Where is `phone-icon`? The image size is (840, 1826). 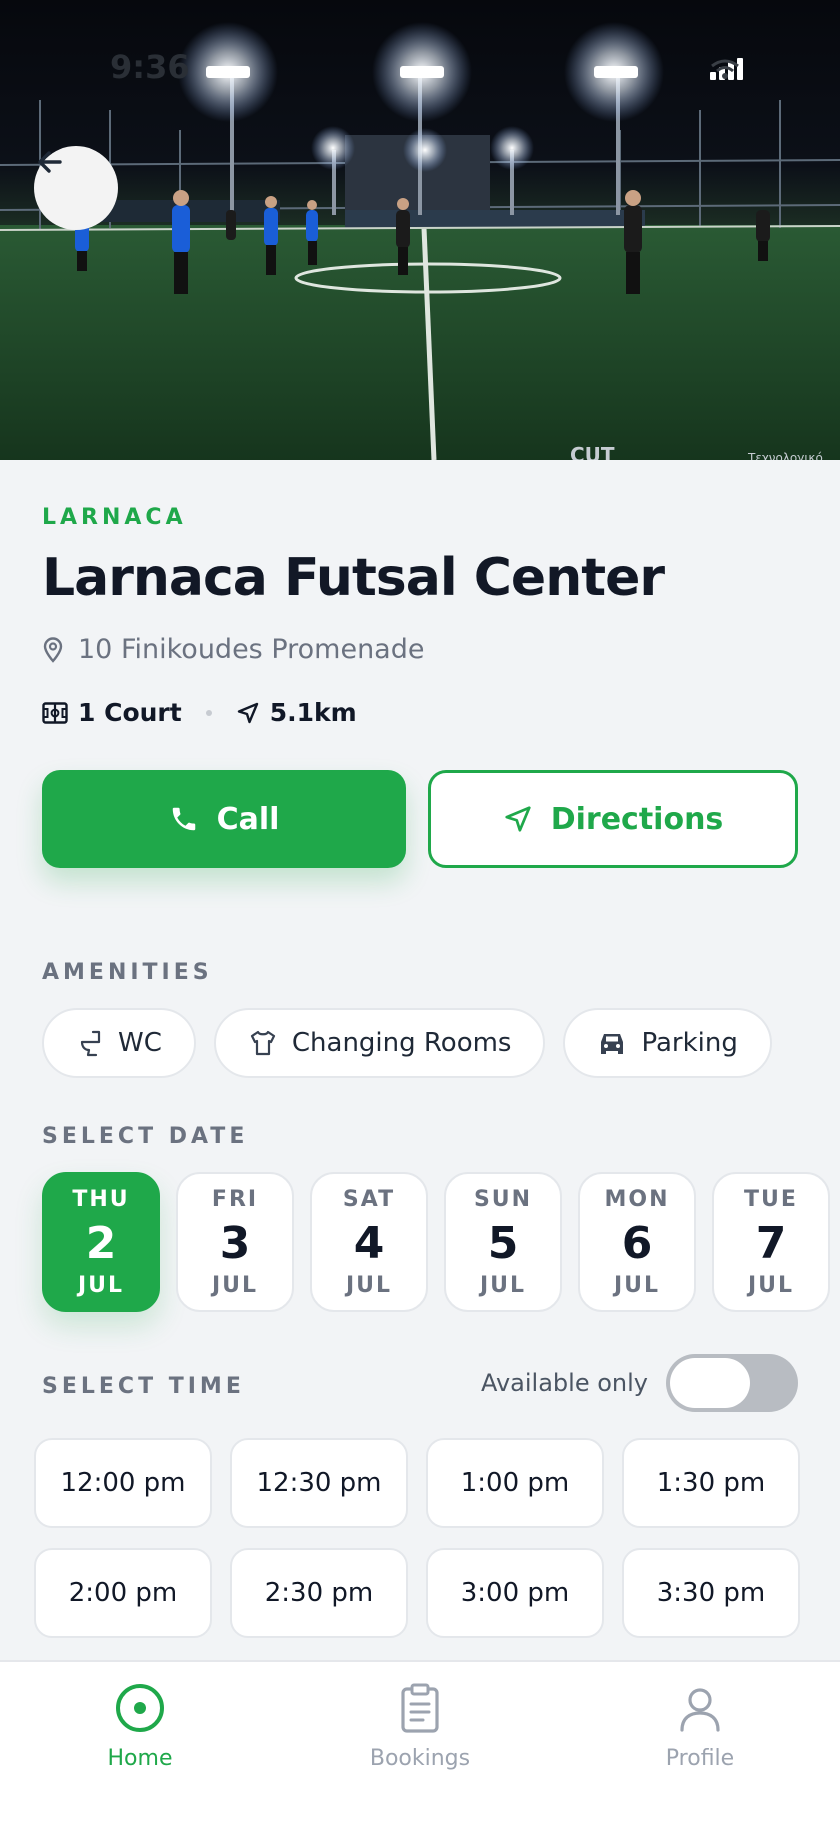 phone-icon is located at coordinates (183, 819).